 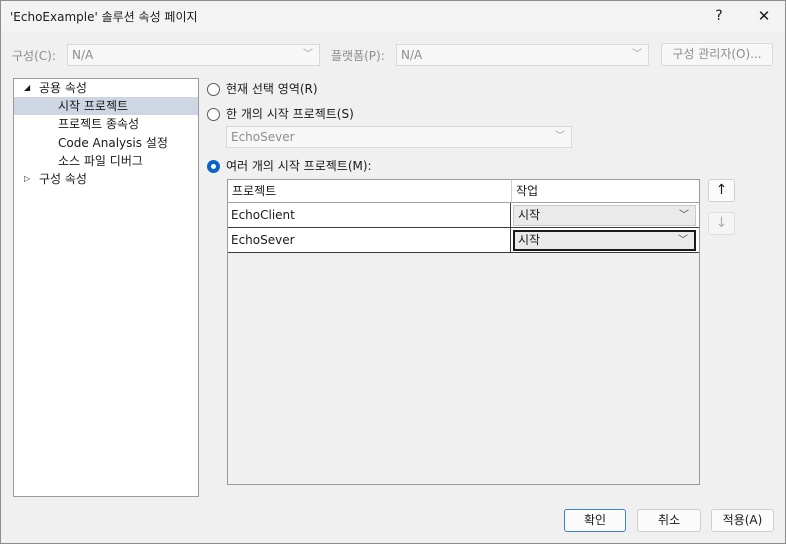 I want to click on collapsed-arrow-icon: ▷, so click(x=27, y=179).